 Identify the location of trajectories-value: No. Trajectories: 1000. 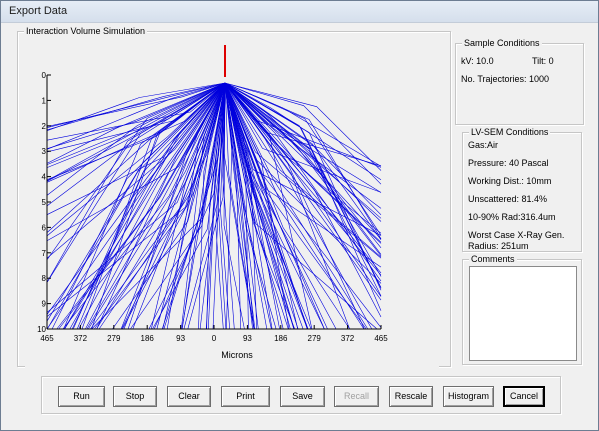
(505, 79).